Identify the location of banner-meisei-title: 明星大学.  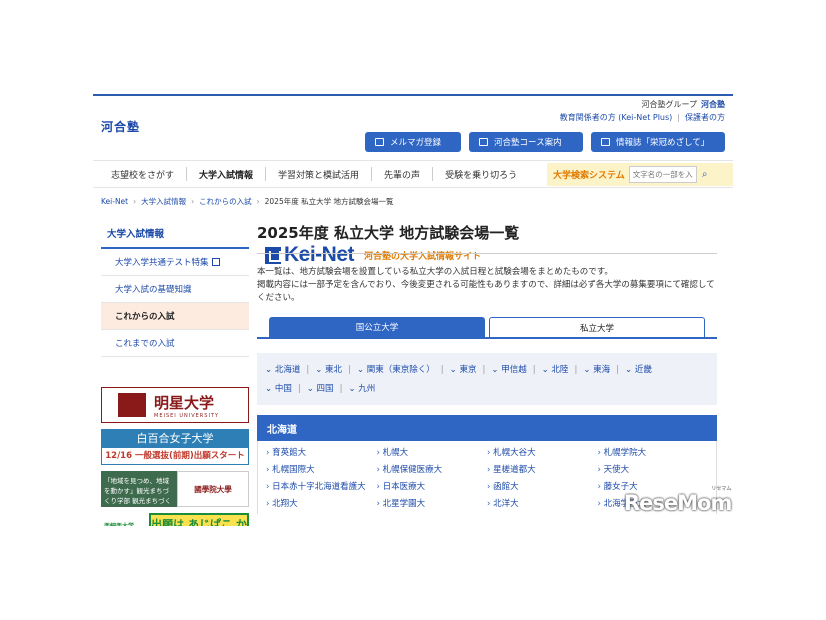
(184, 402).